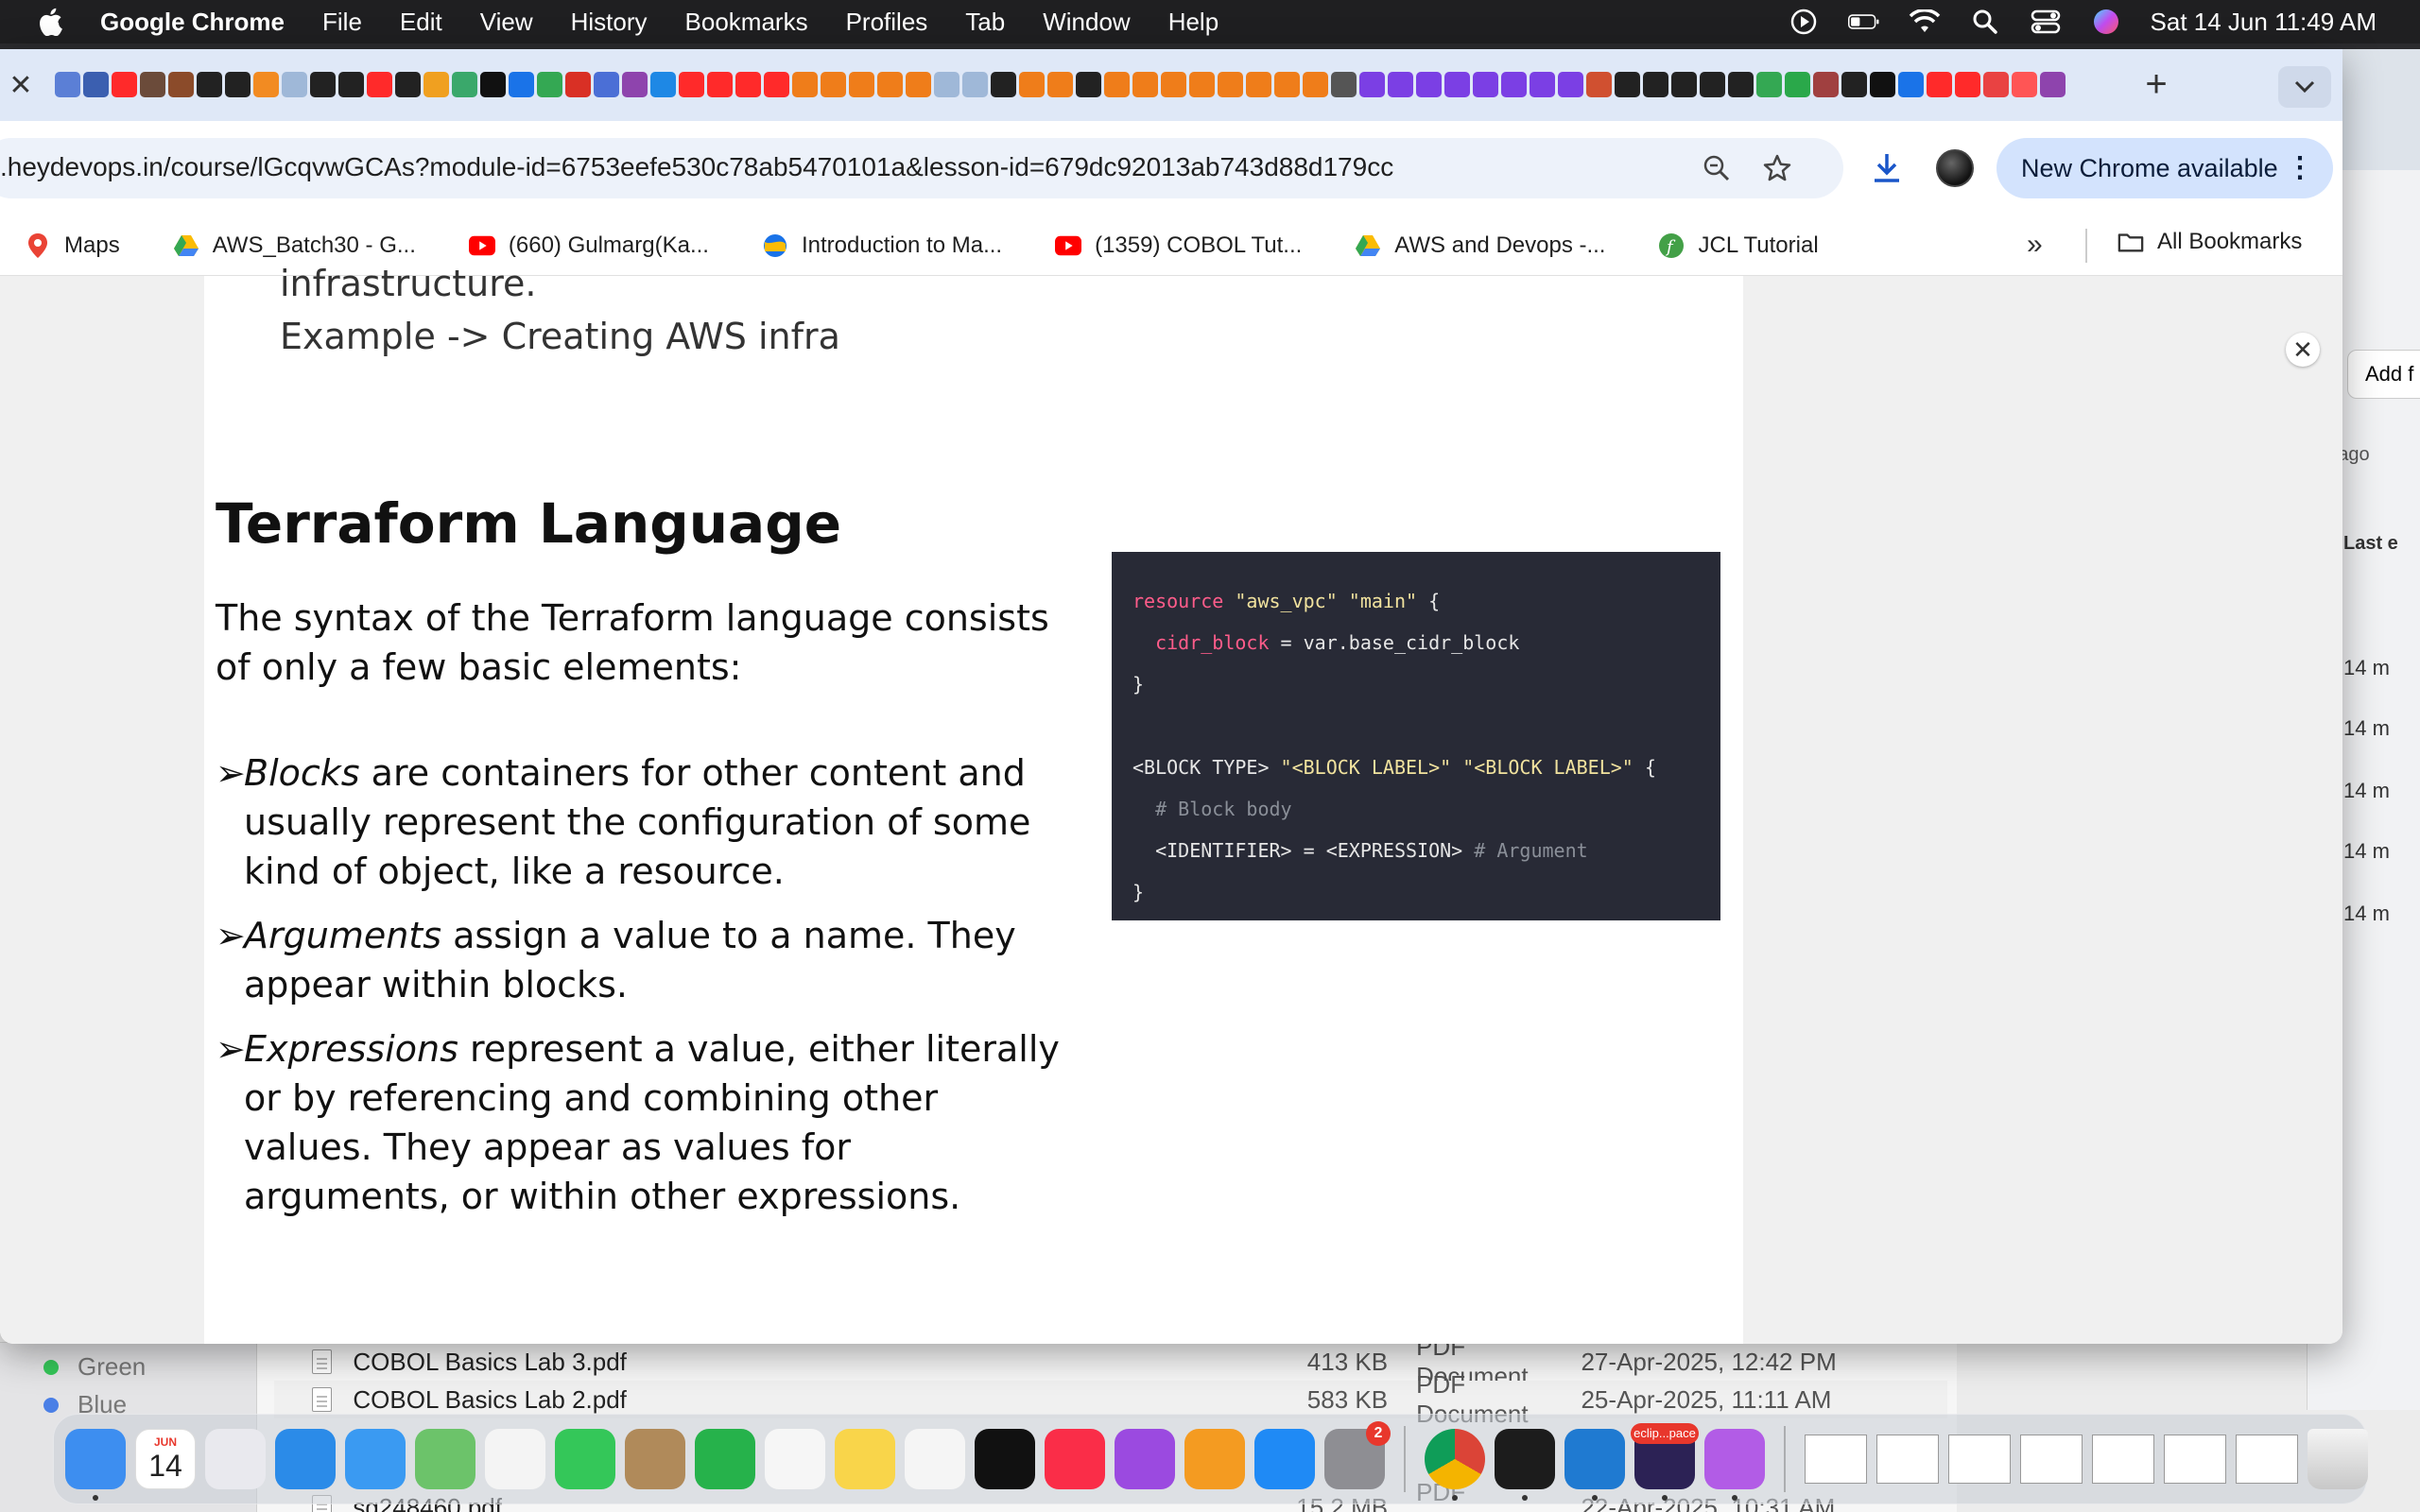 The image size is (2420, 1512). What do you see at coordinates (1086, 22) in the screenshot?
I see `menu-window: Window` at bounding box center [1086, 22].